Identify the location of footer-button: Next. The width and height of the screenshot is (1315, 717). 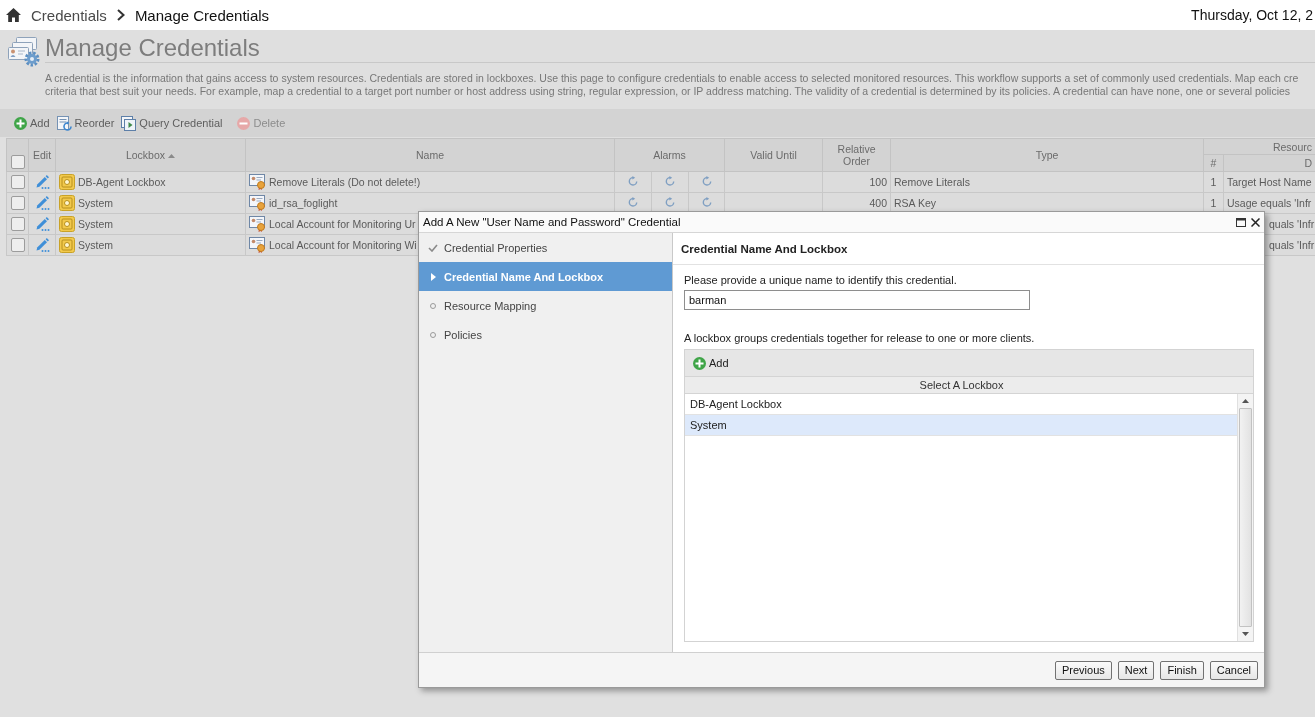
(1136, 670).